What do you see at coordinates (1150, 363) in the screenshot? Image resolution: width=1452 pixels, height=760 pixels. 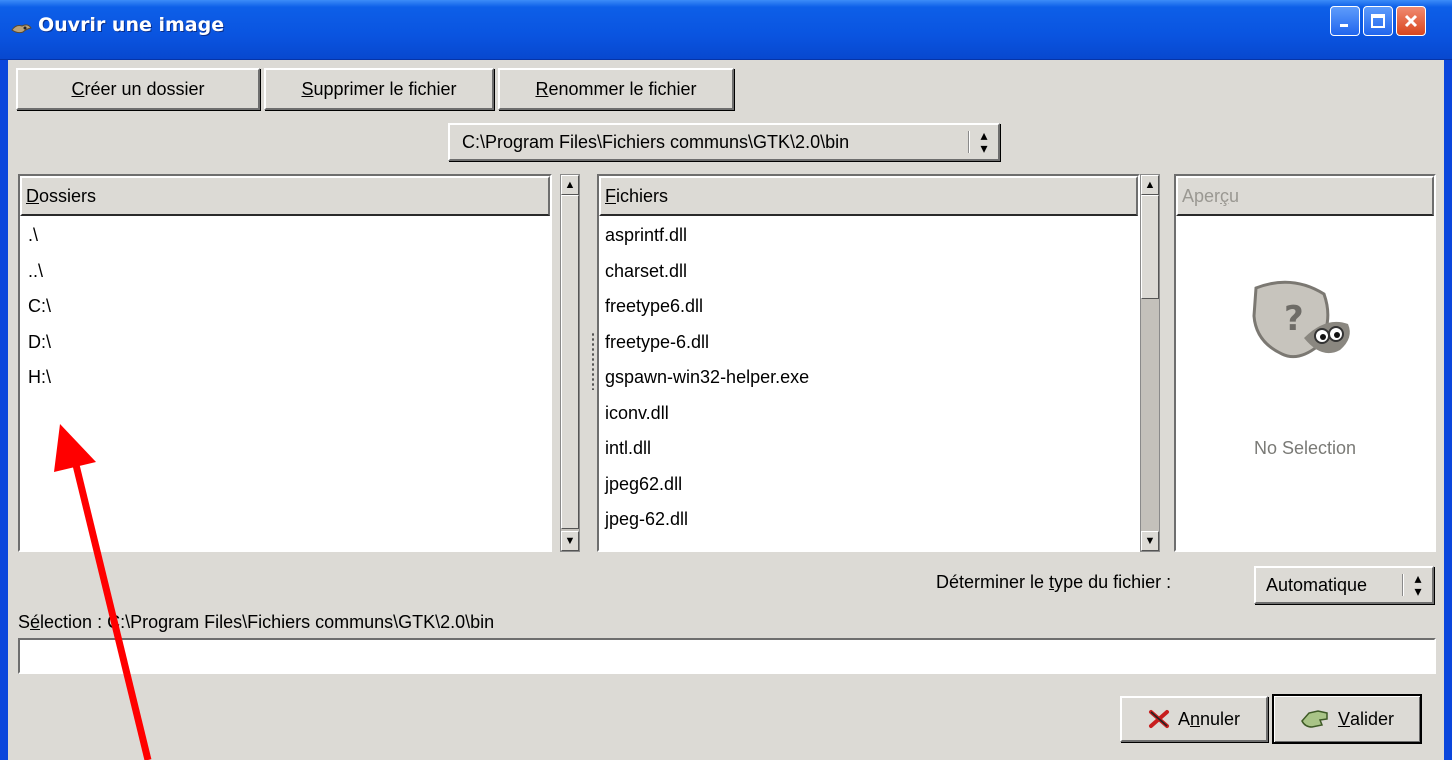 I see `files-scrollbar: ▲ ▼` at bounding box center [1150, 363].